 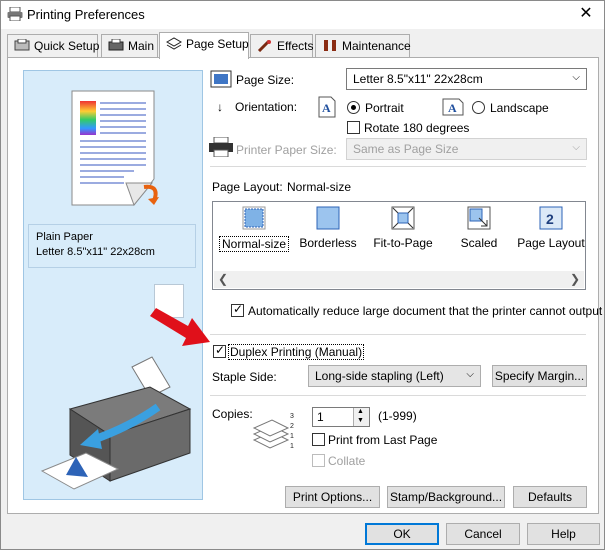 What do you see at coordinates (403, 243) in the screenshot?
I see `layout-item-label: Fit-to-Page` at bounding box center [403, 243].